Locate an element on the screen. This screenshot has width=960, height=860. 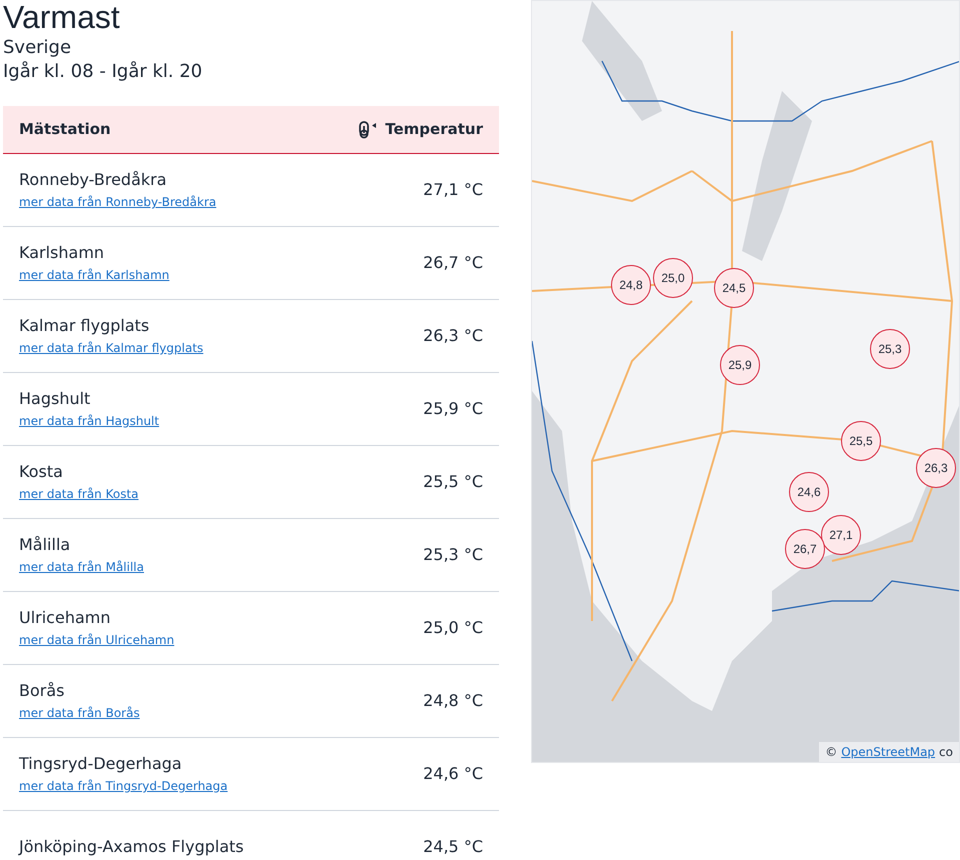
region-text: Sverige is located at coordinates (37, 48).